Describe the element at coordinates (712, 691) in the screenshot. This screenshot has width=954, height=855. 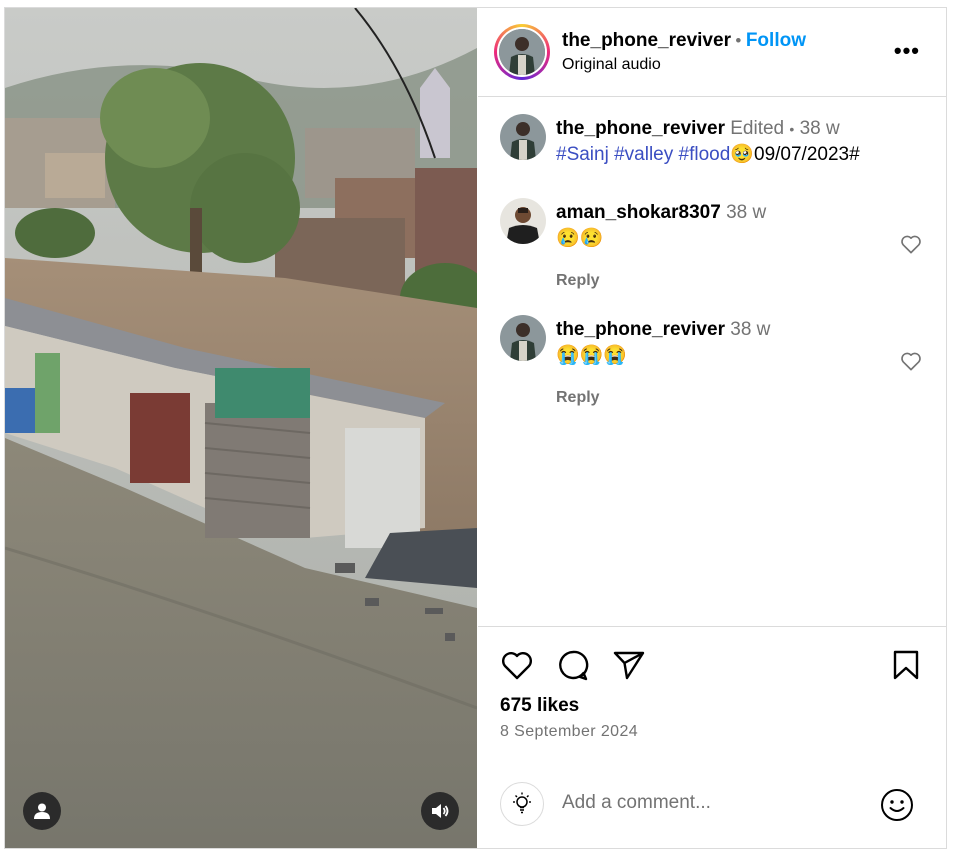
I see `post-actions: 675 likes 8 September 2024` at that location.